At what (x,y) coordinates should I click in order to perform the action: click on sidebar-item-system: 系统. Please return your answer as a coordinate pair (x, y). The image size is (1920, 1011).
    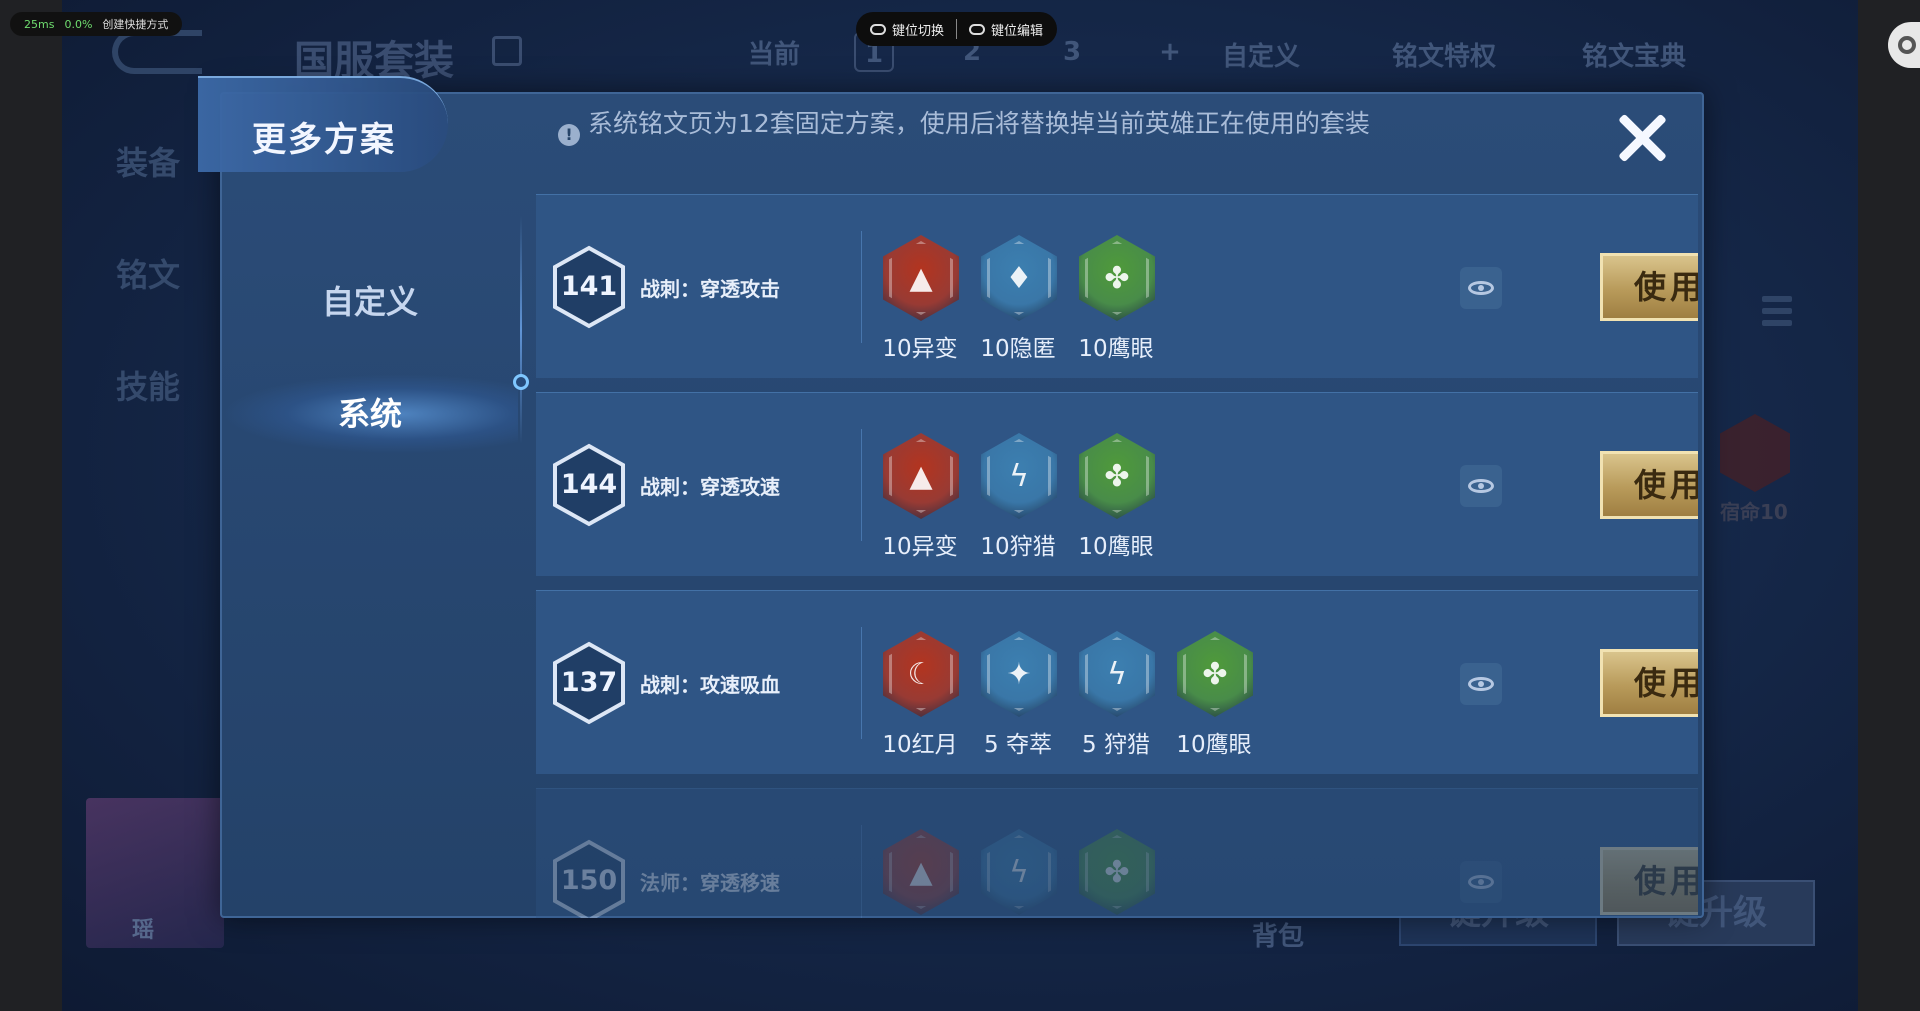
    Looking at the image, I should click on (370, 414).